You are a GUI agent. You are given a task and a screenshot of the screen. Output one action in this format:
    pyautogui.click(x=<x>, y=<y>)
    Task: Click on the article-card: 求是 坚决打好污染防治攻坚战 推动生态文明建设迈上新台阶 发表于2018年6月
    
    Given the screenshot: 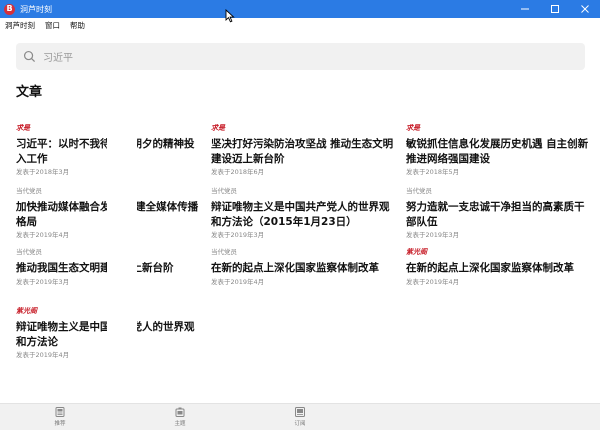 What is the action you would take?
    pyautogui.click(x=303, y=149)
    